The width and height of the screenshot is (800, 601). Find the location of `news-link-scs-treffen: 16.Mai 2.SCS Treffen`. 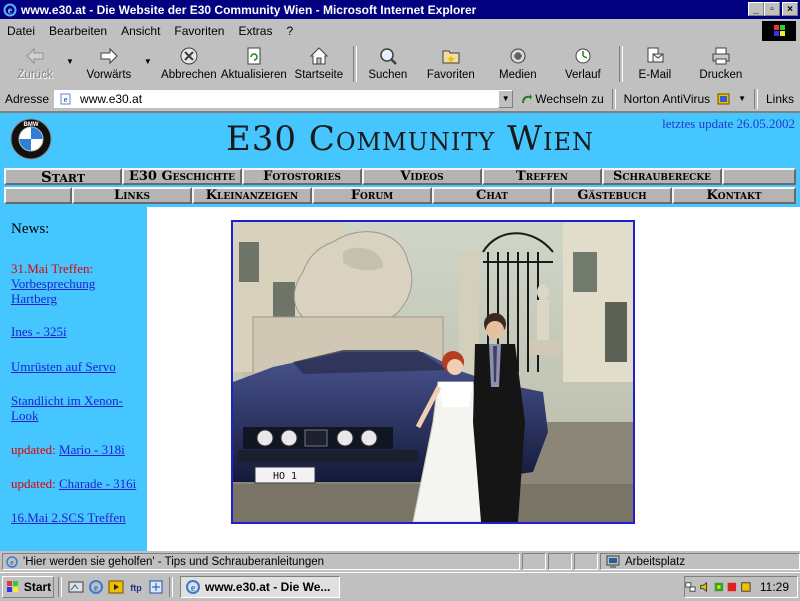

news-link-scs-treffen: 16.Mai 2.SCS Treffen is located at coordinates (68, 517).